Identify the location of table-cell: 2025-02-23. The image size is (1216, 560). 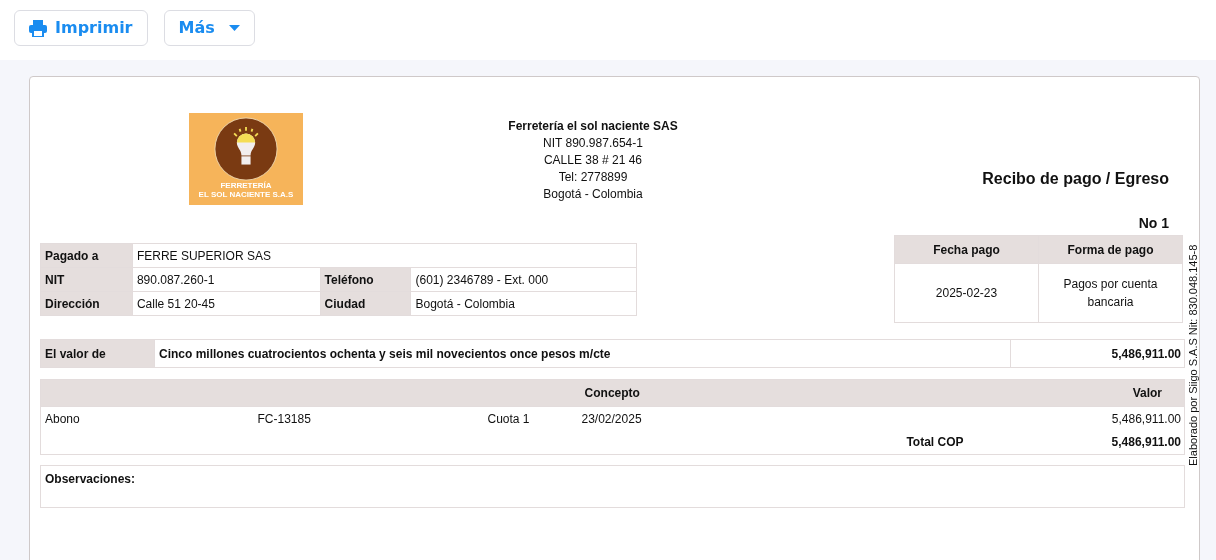
(966, 293).